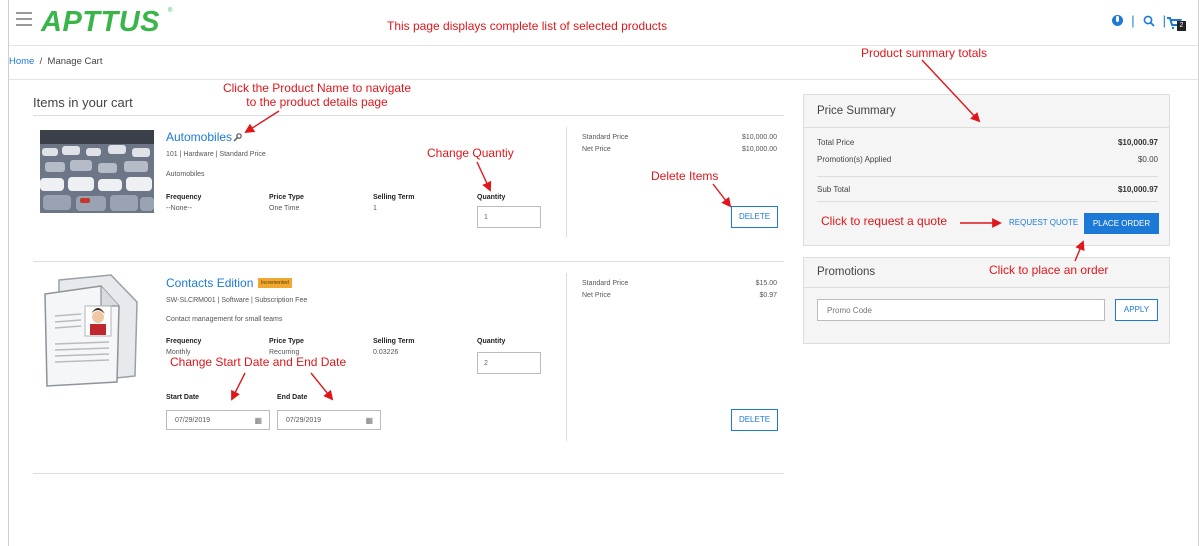 This screenshot has width=1199, height=546. I want to click on arrow-start-date, so click(238, 386).